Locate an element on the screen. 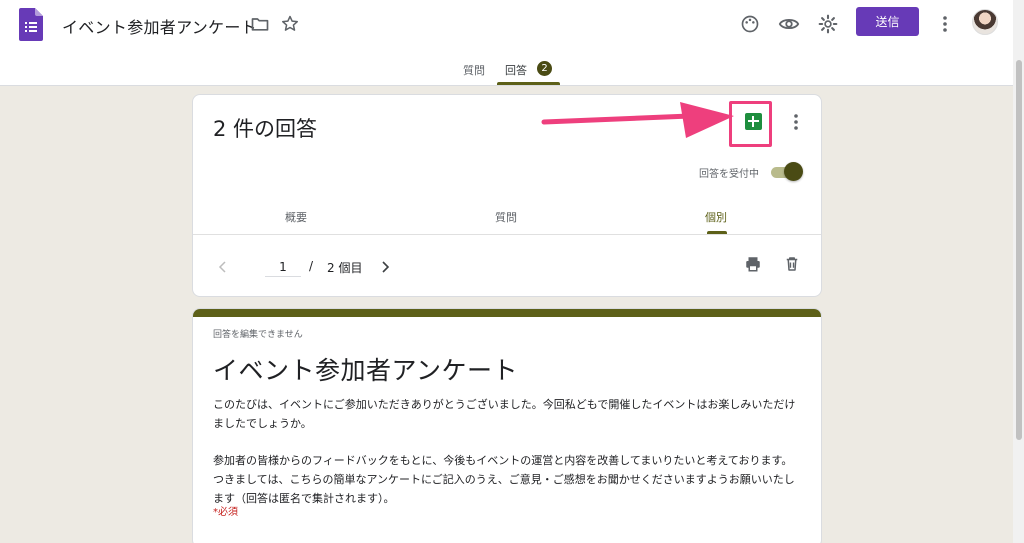 The image size is (1024, 543). required-note: *必須 is located at coordinates (225, 512).